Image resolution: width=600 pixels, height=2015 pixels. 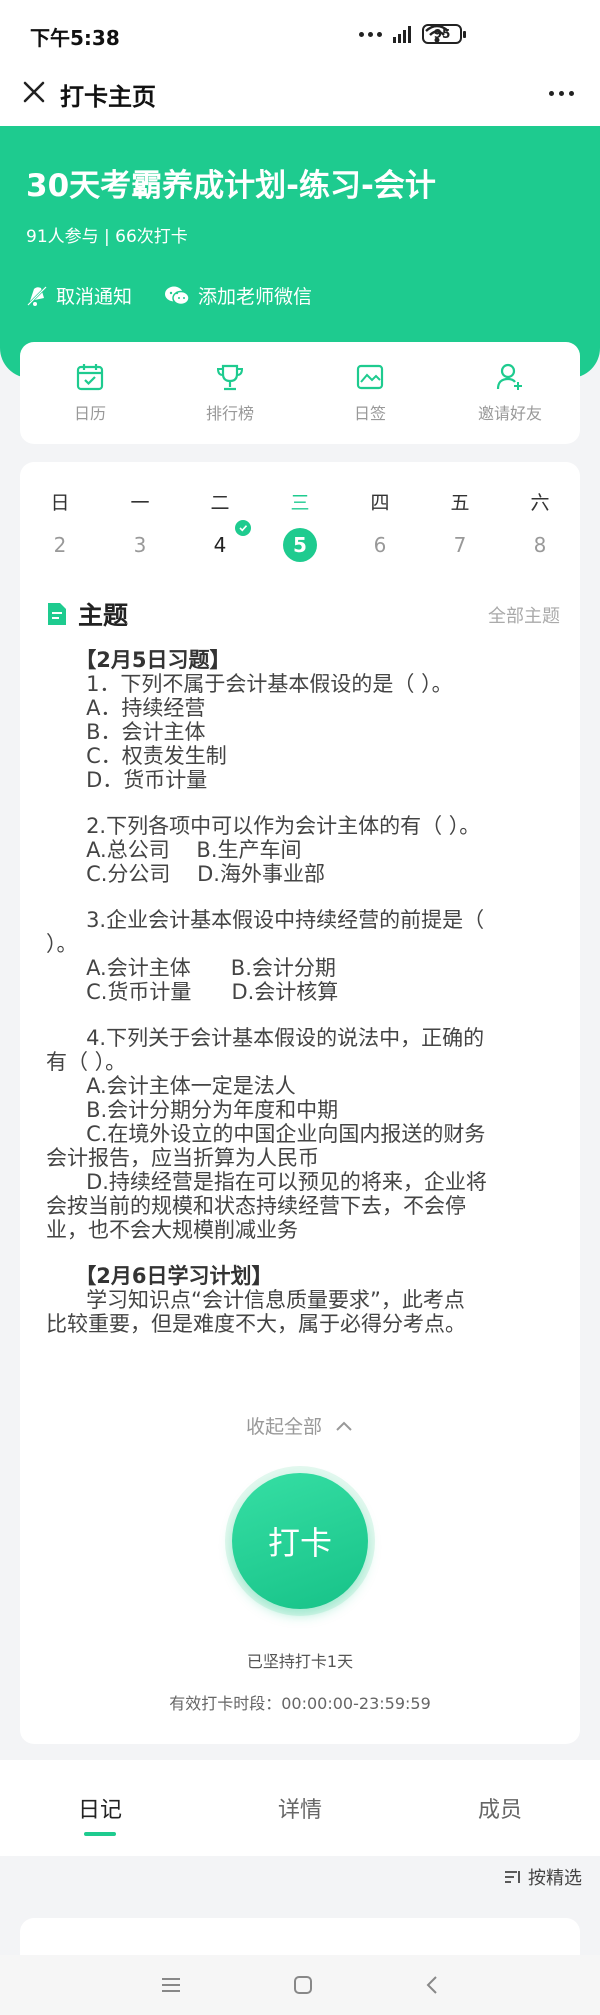 What do you see at coordinates (303, 1985) in the screenshot?
I see `home-icon` at bounding box center [303, 1985].